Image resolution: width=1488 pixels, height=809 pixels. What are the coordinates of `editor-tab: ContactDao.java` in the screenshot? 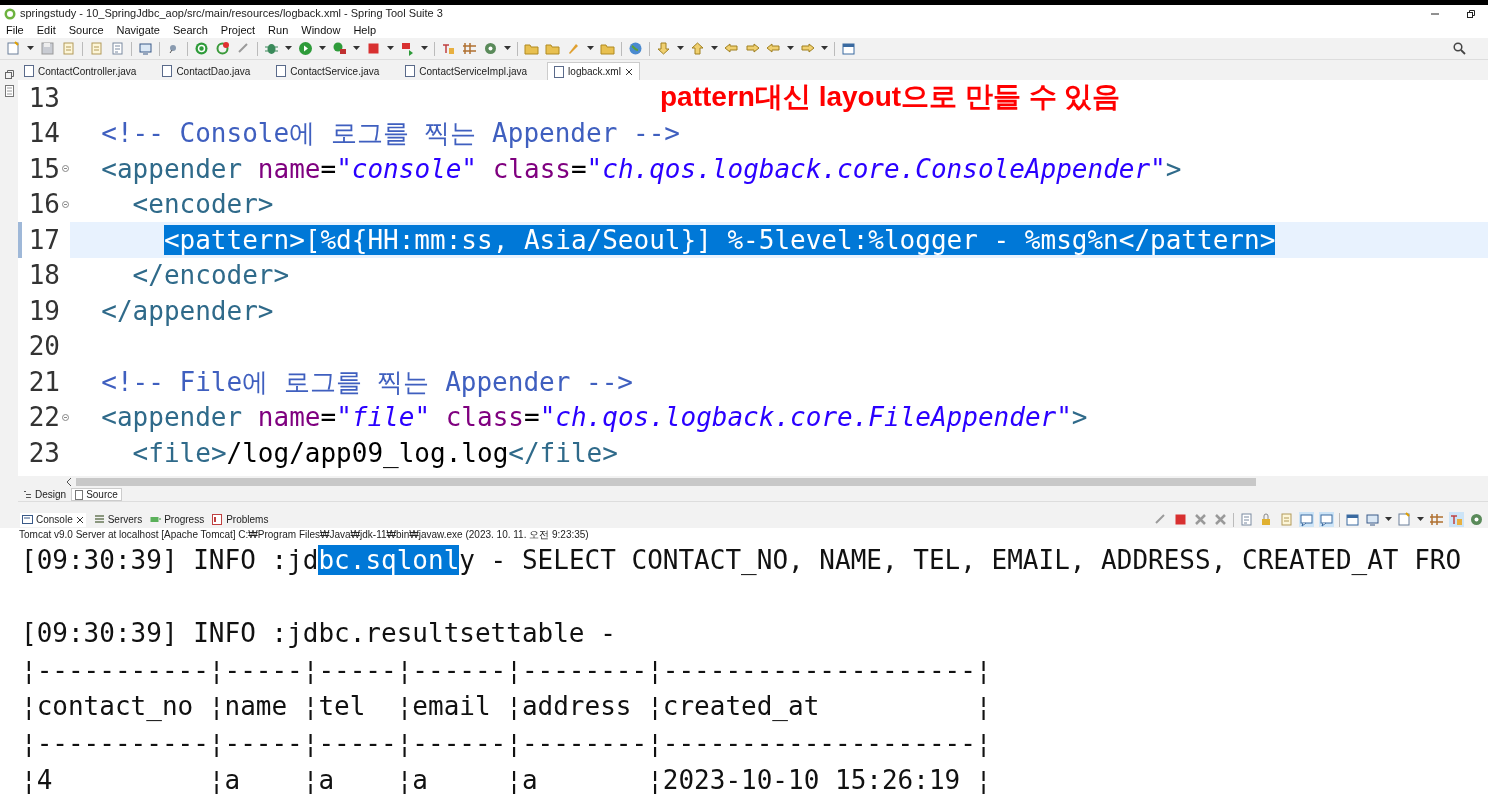 It's located at (206, 71).